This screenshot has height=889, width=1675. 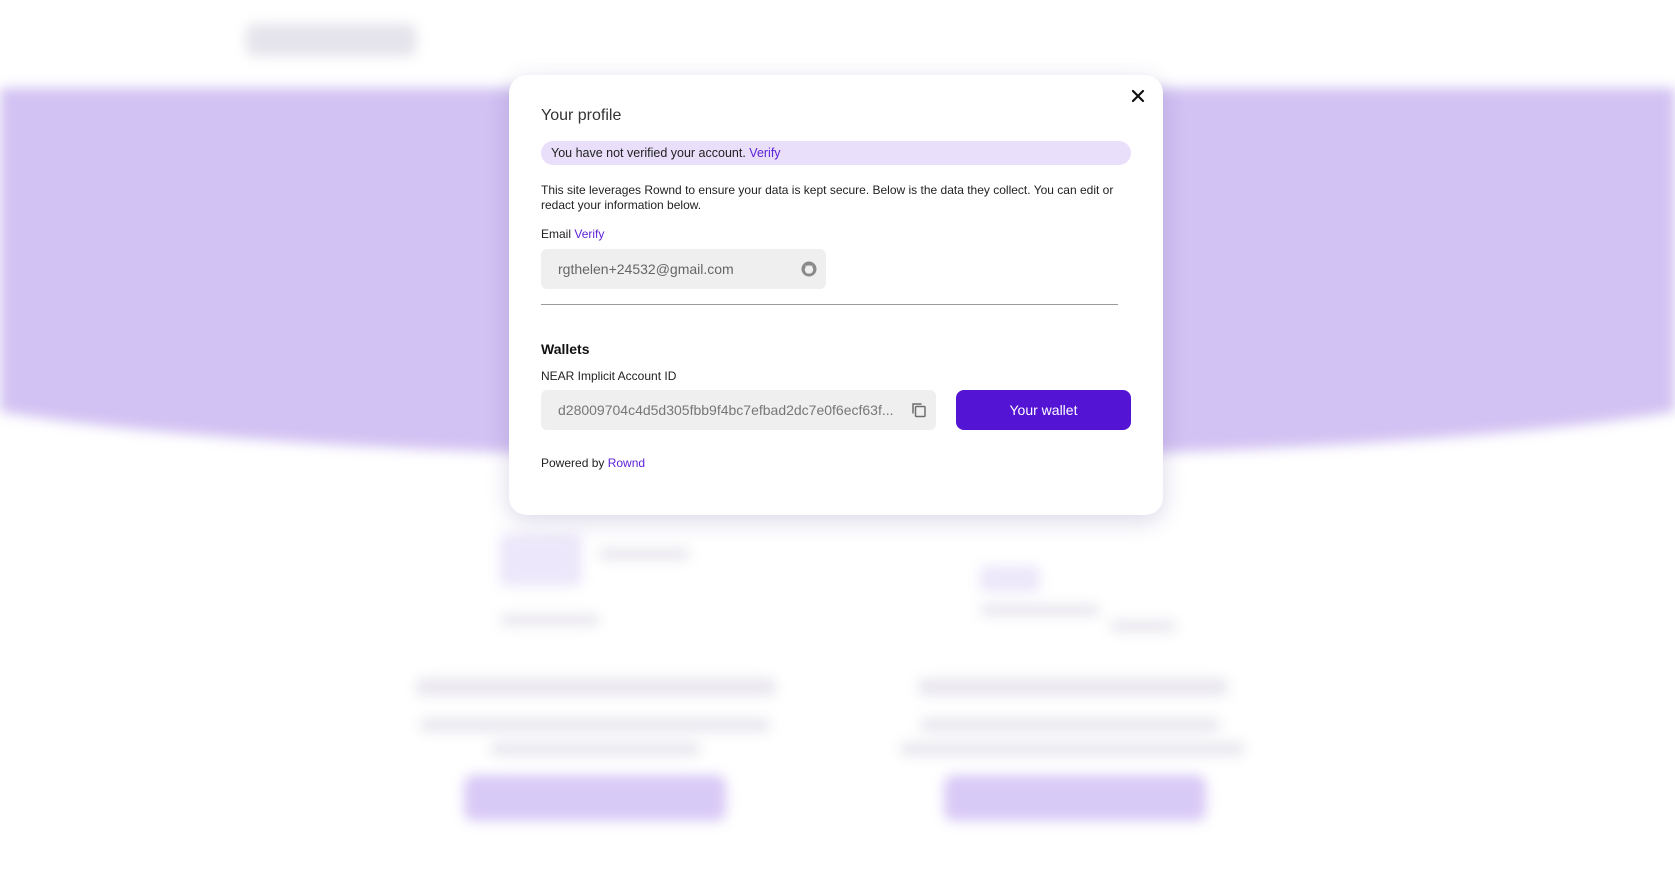 I want to click on close-button, so click(x=1138, y=96).